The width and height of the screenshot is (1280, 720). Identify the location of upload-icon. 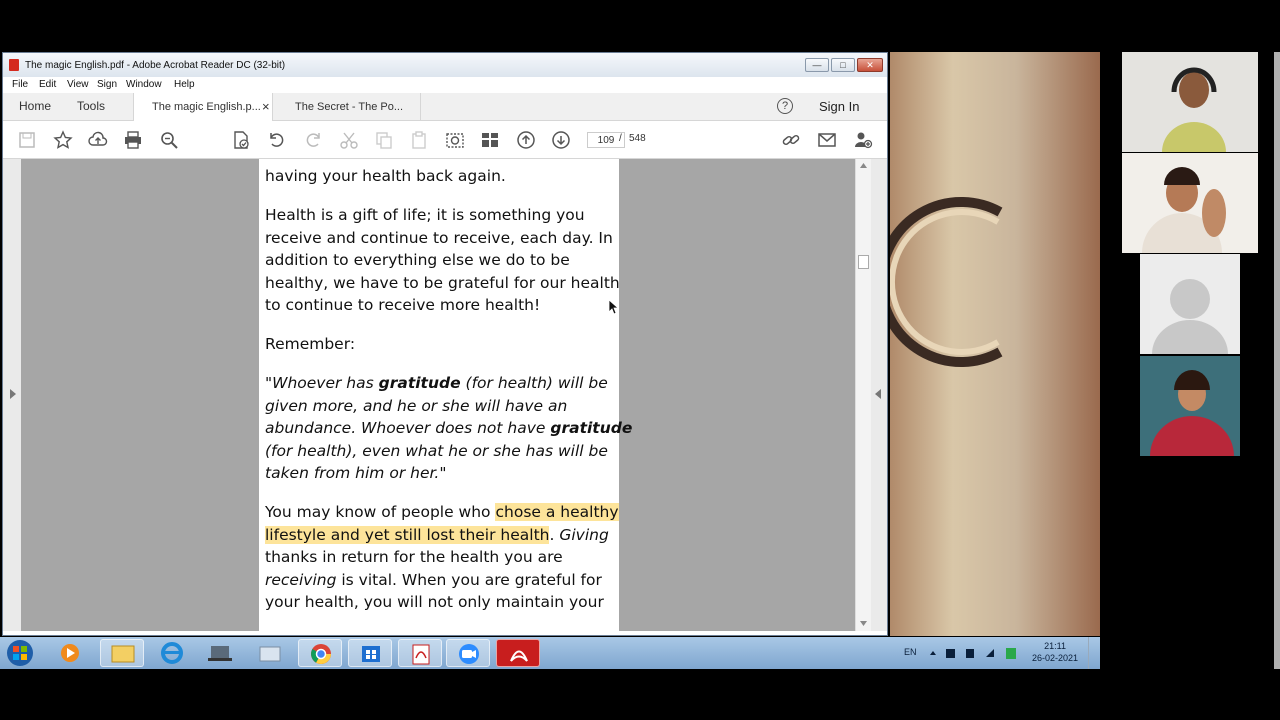
(98, 140).